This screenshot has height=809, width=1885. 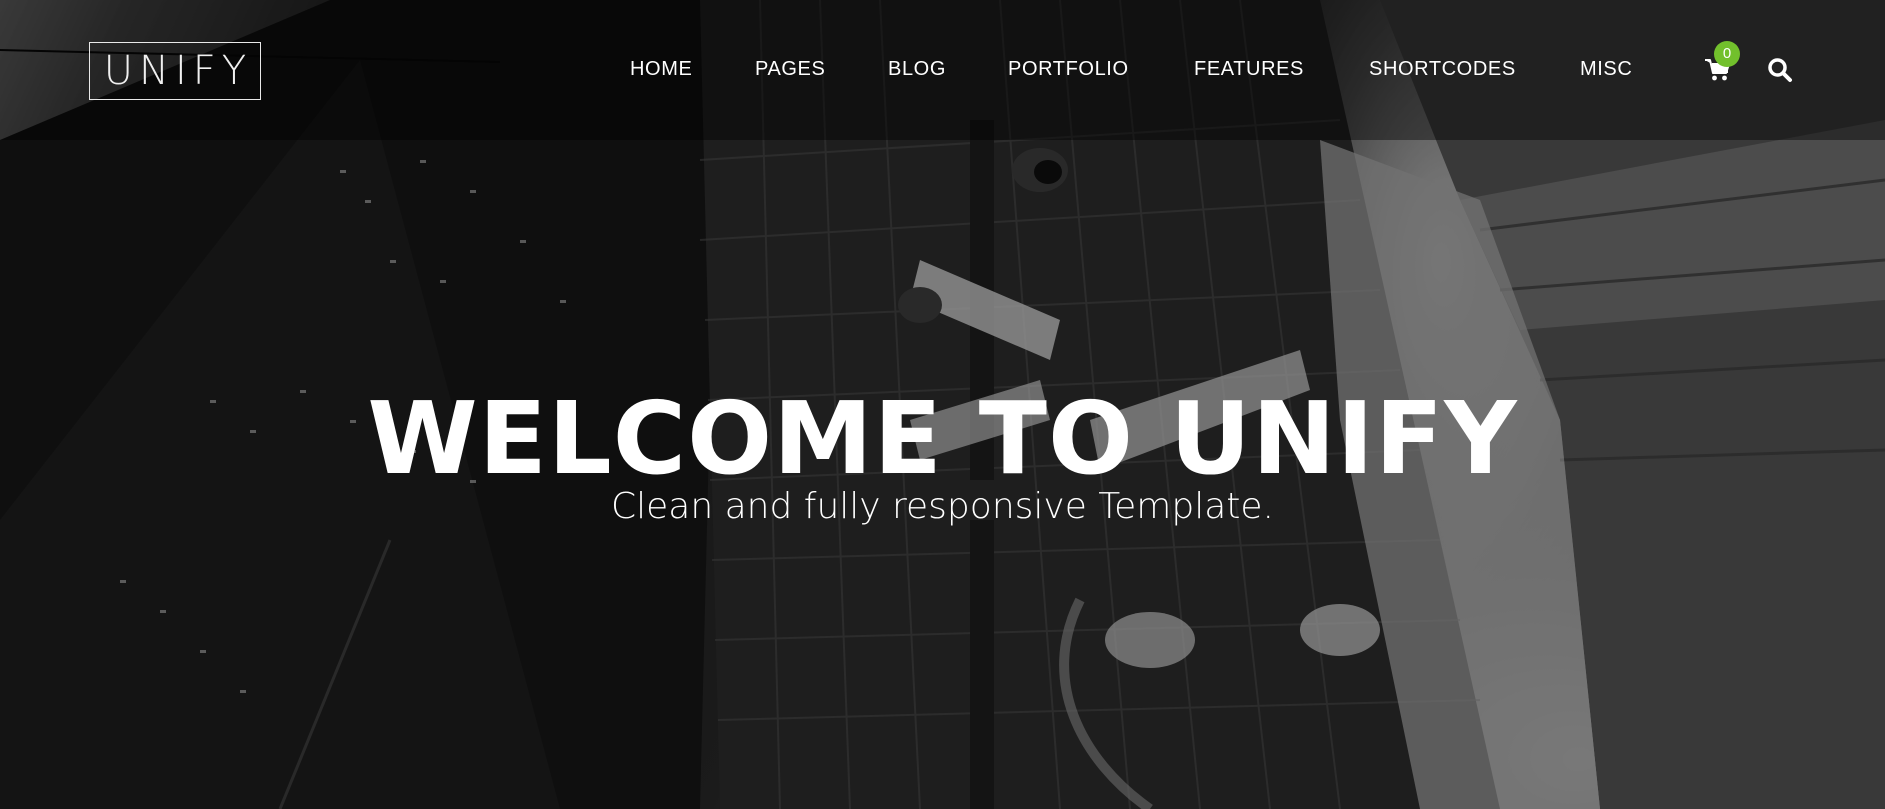 I want to click on nav-item-pages: PAGES, so click(x=790, y=69).